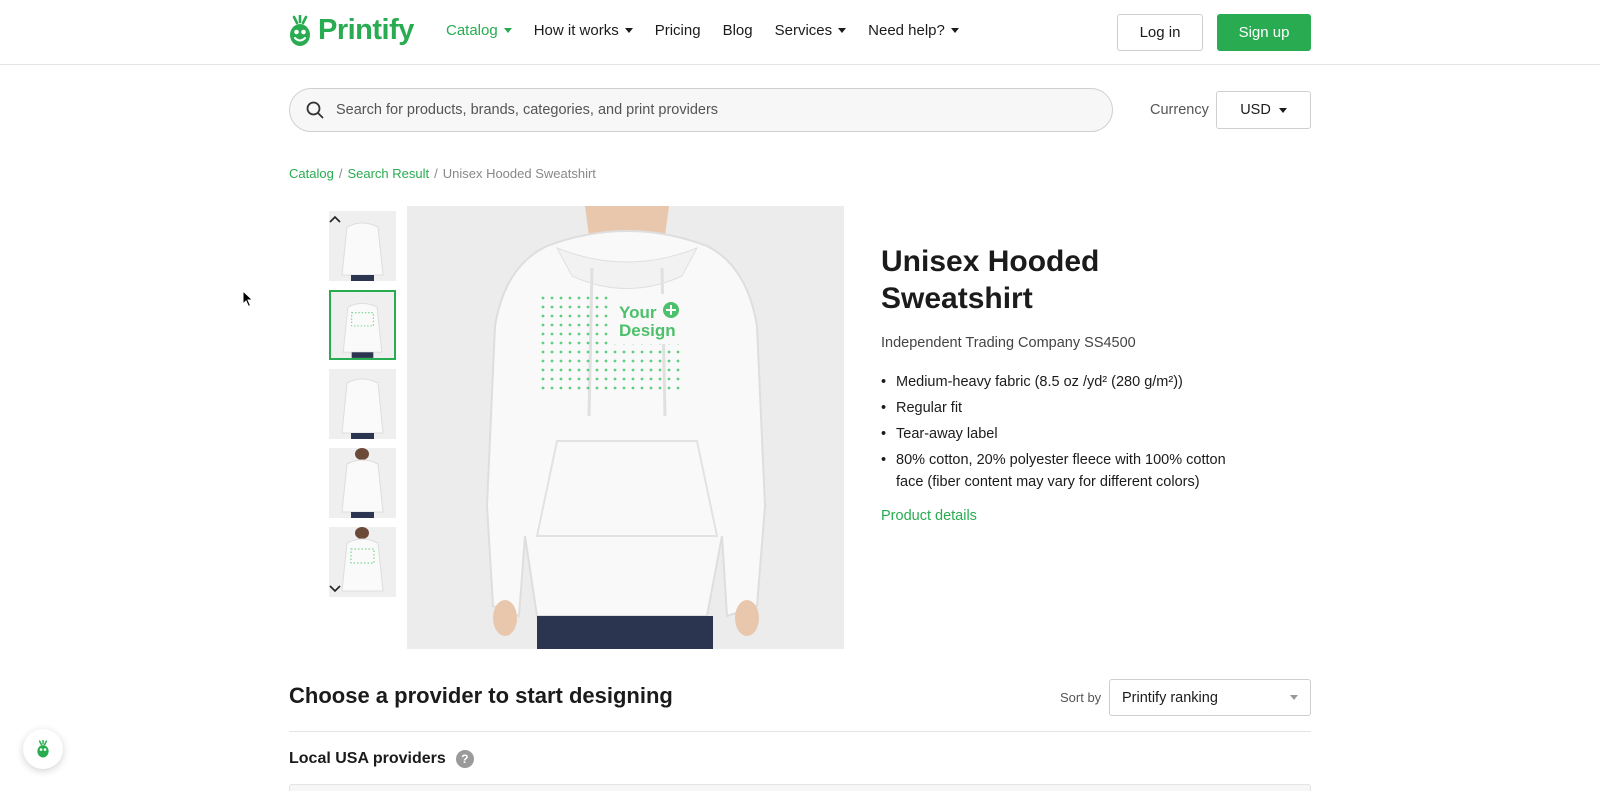 The image size is (1600, 791). I want to click on nav-pricing: Pricing, so click(678, 30).